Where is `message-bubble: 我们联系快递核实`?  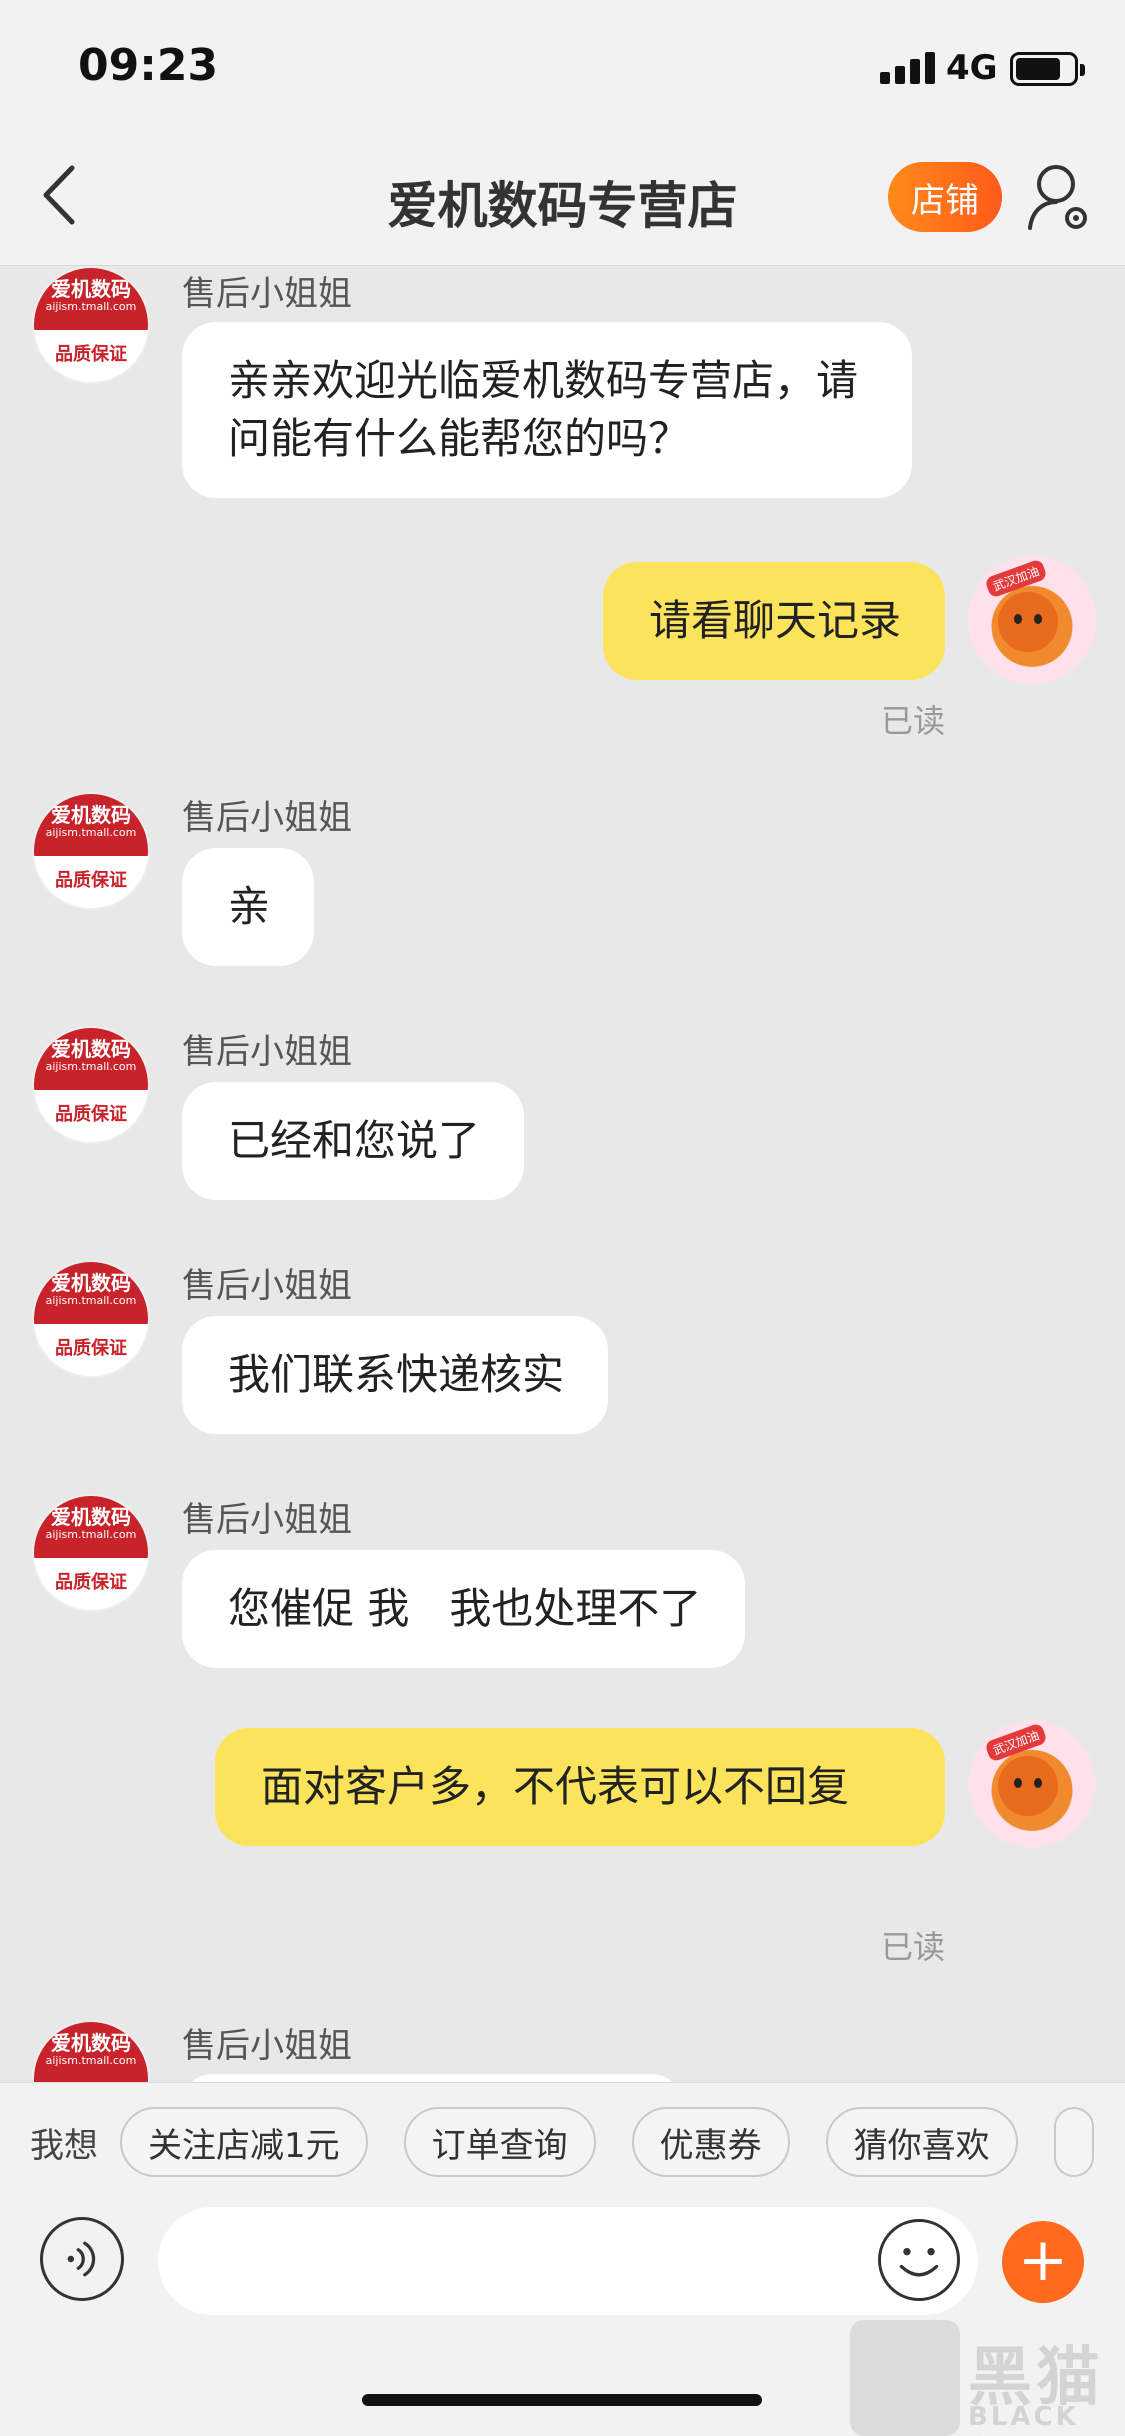 message-bubble: 我们联系快递核实 is located at coordinates (395, 1375).